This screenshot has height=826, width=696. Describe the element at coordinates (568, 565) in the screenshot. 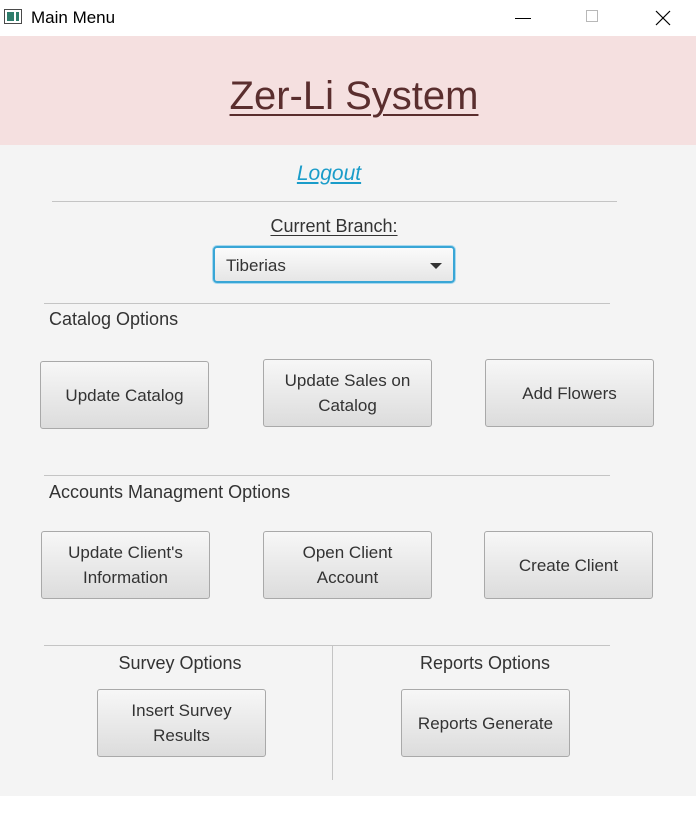

I see `create-client-button: Create Client` at that location.